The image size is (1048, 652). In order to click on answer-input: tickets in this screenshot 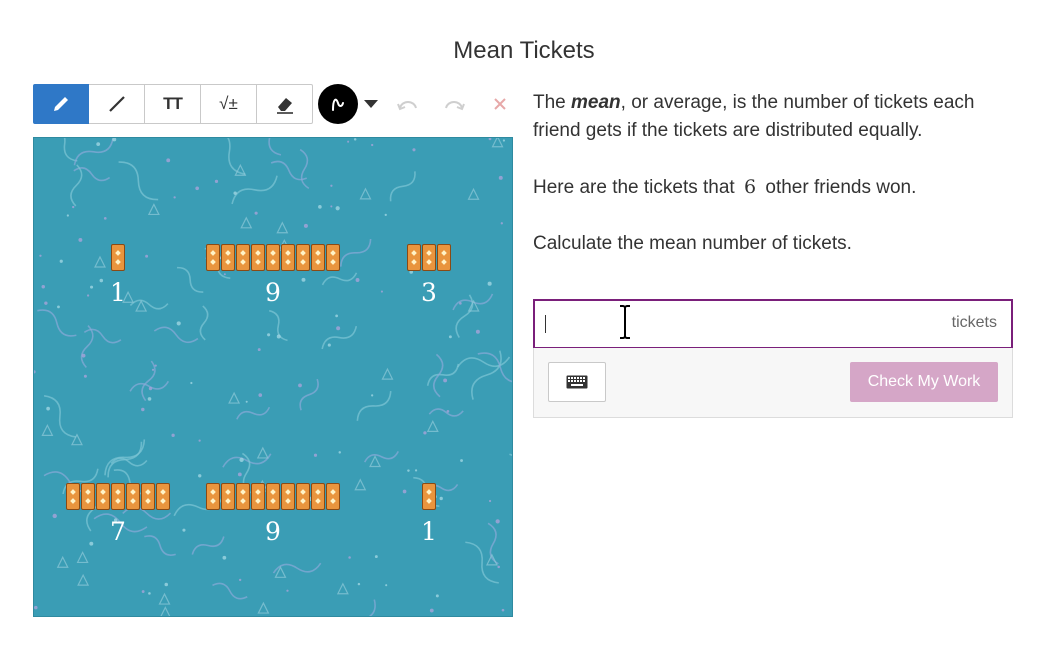, I will do `click(773, 324)`.